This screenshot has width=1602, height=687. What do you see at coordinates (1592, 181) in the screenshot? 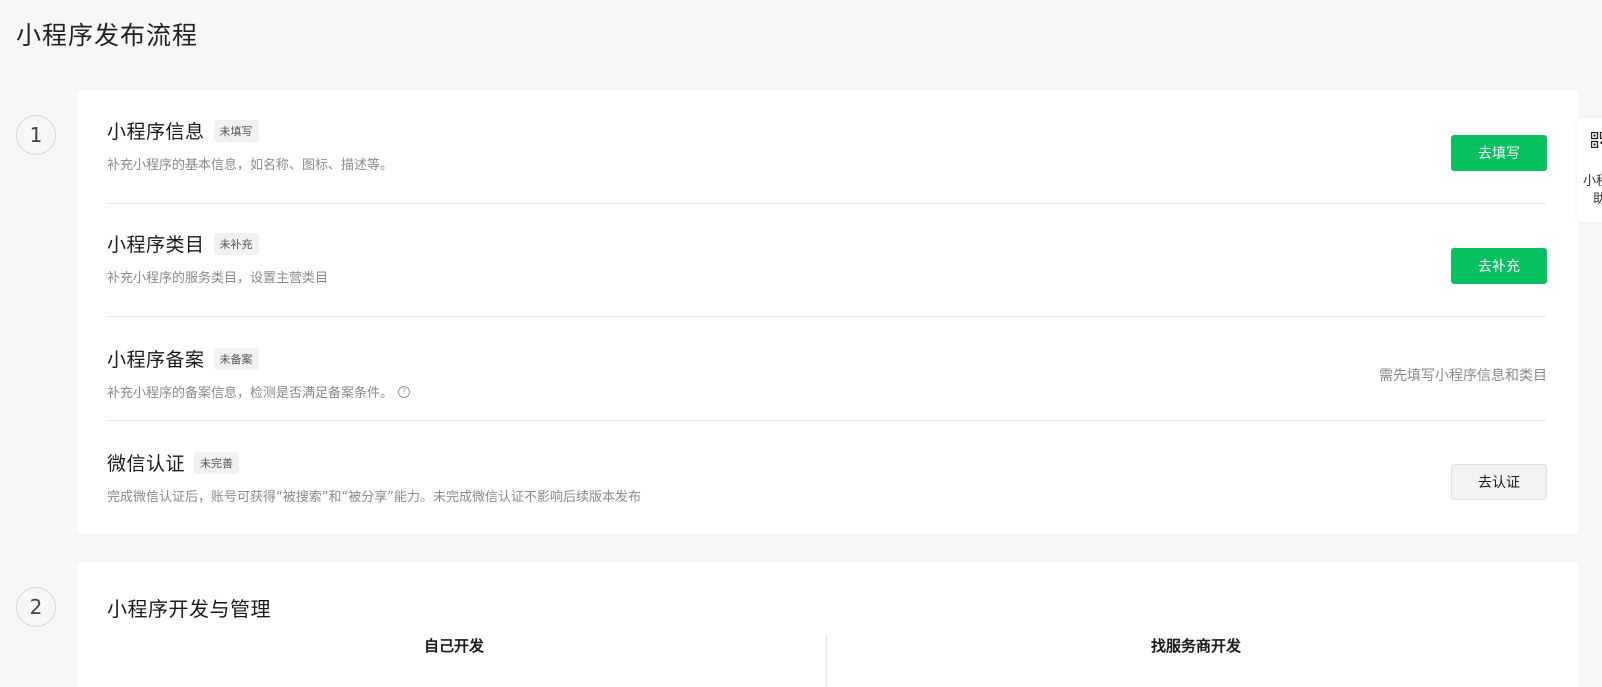
I see `side-helper-label: 小程` at bounding box center [1592, 181].